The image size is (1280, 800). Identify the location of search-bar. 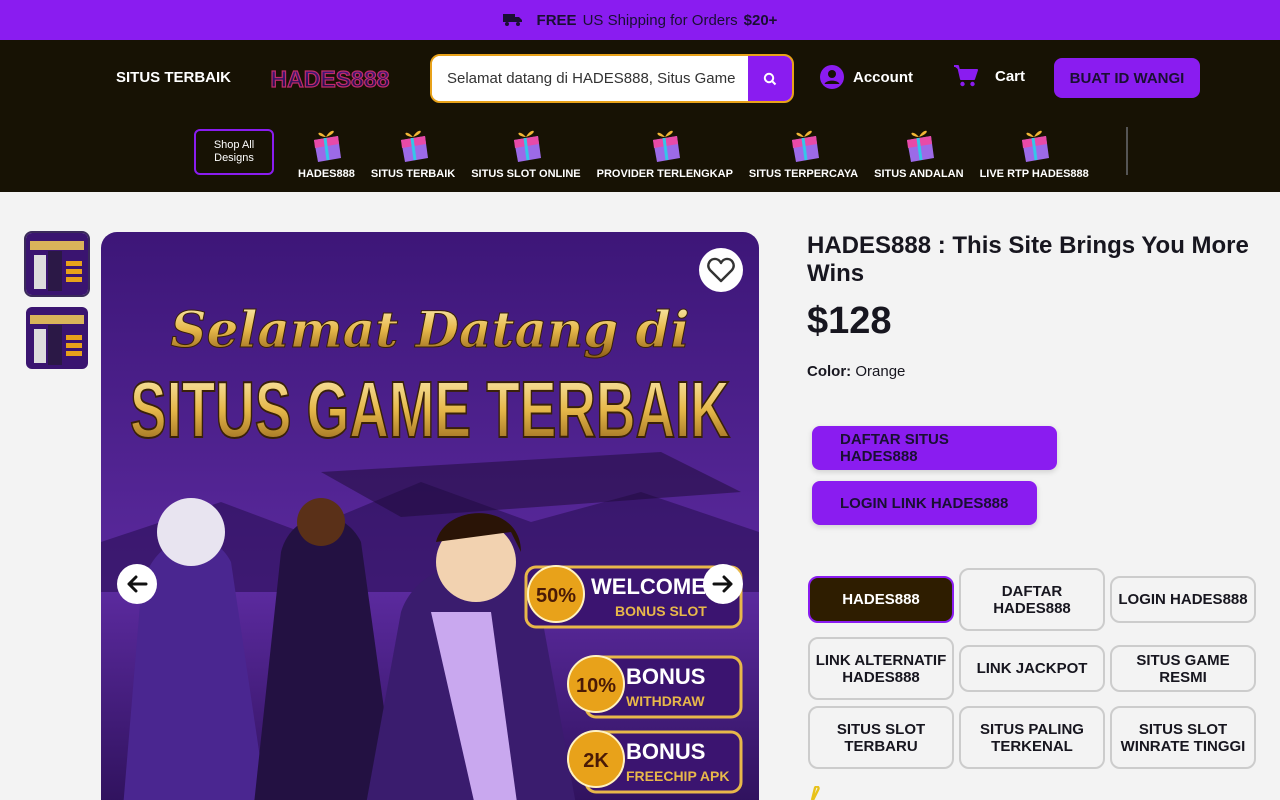
(612, 78).